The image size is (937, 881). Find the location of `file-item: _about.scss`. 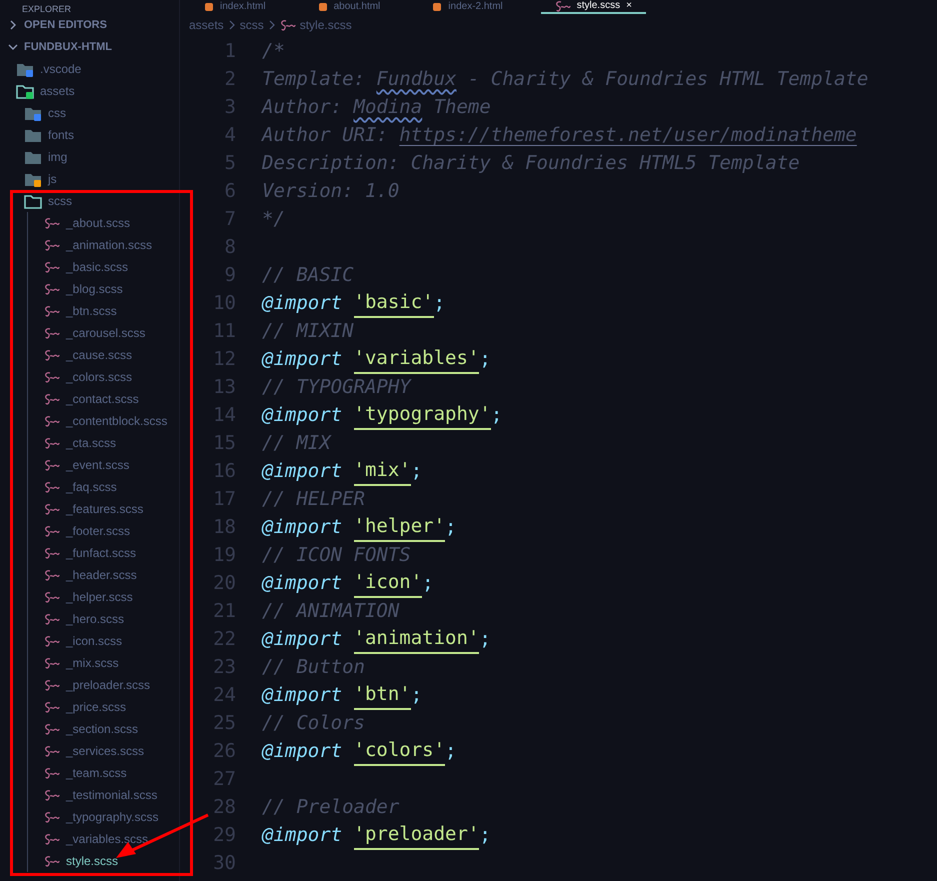

file-item: _about.scss is located at coordinates (103, 223).